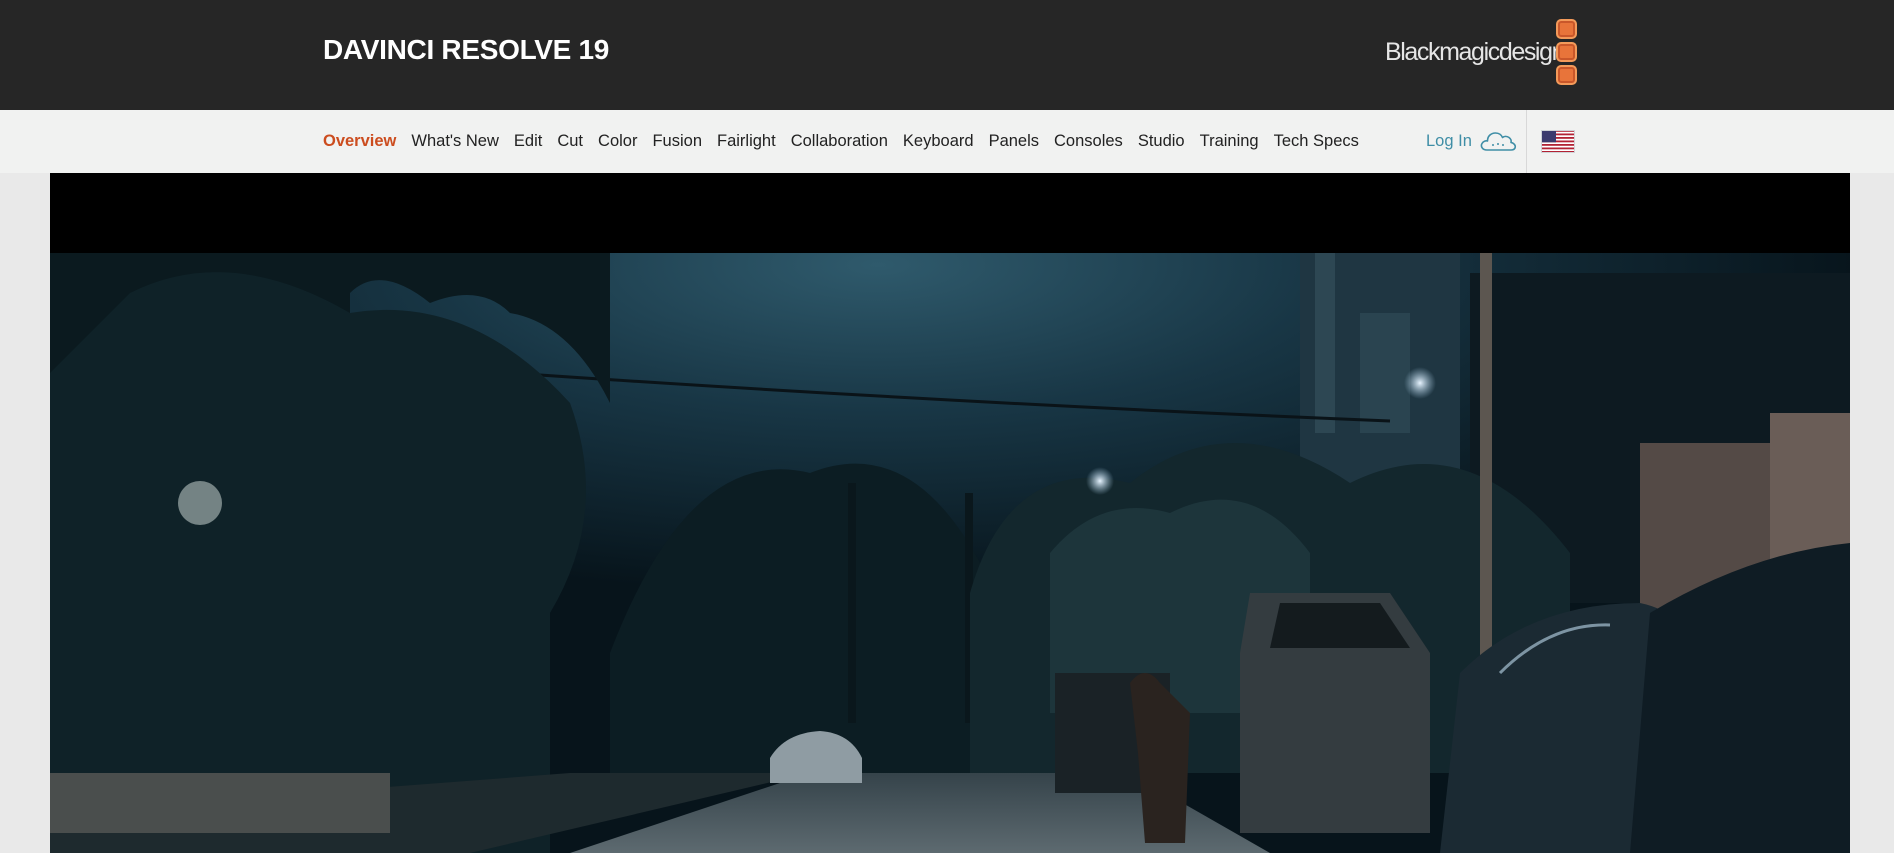 This screenshot has width=1894, height=853. I want to click on subnav-item-fusion: Fusion, so click(677, 141).